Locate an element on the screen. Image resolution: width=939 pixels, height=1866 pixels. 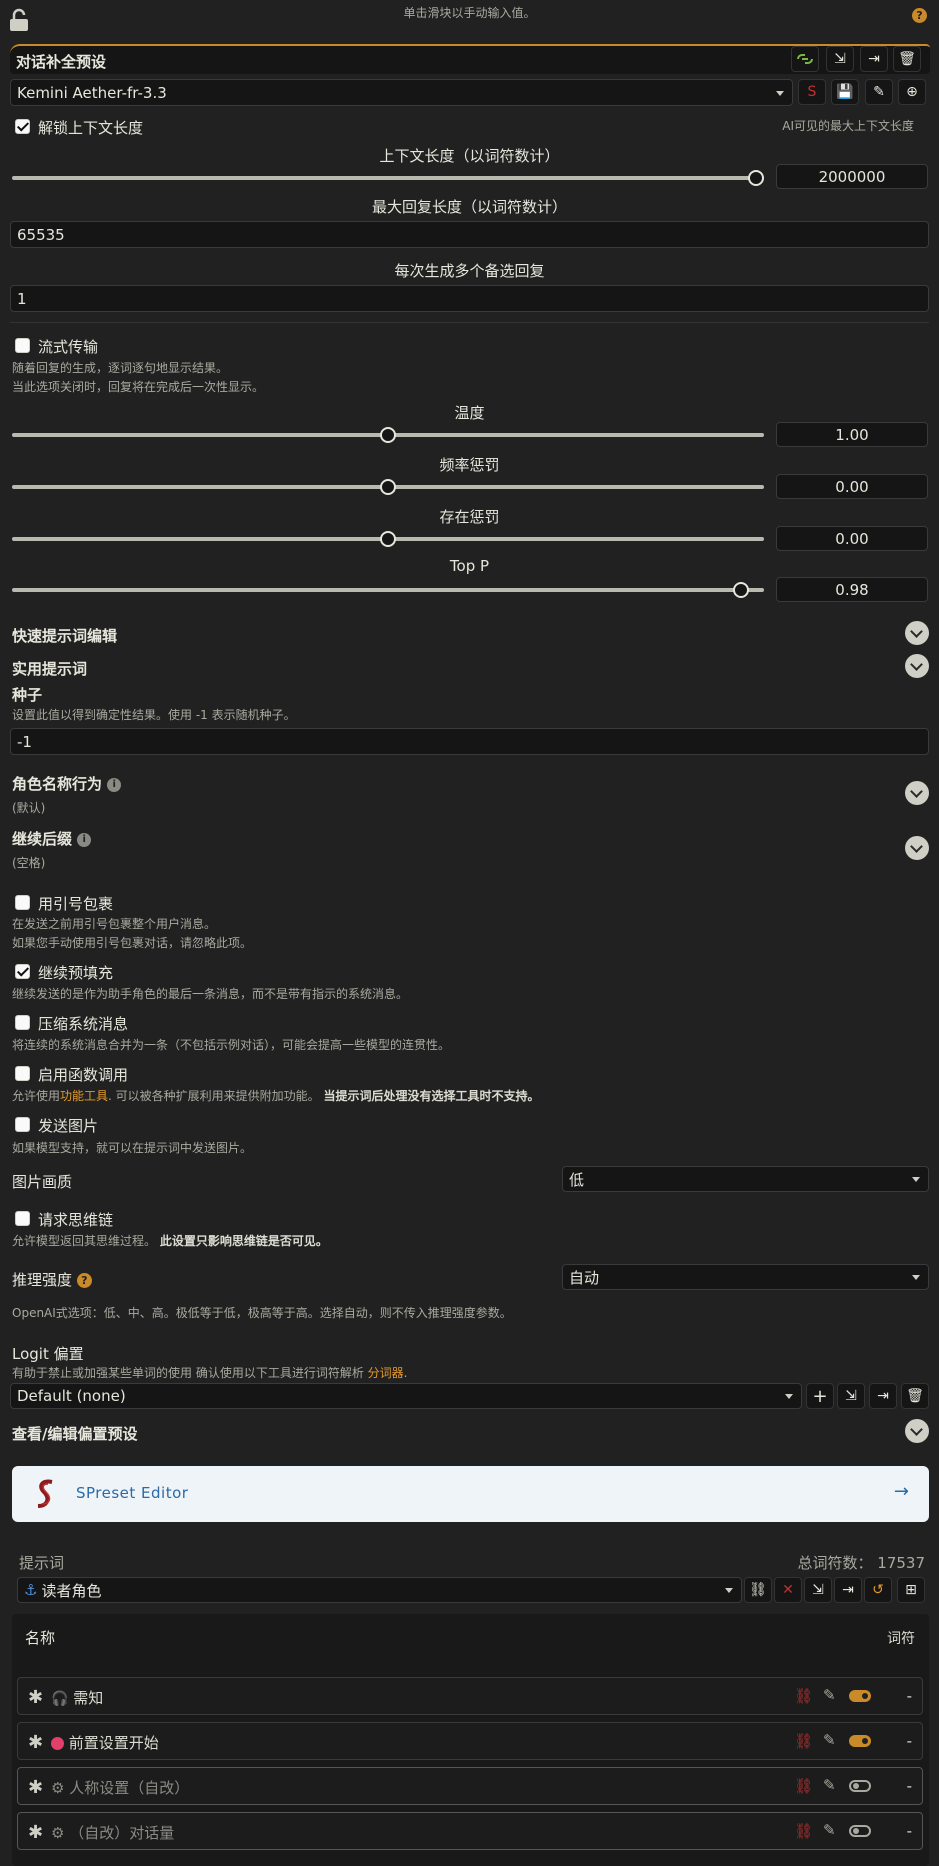
continue-prefill-checkbox is located at coordinates (22, 971).